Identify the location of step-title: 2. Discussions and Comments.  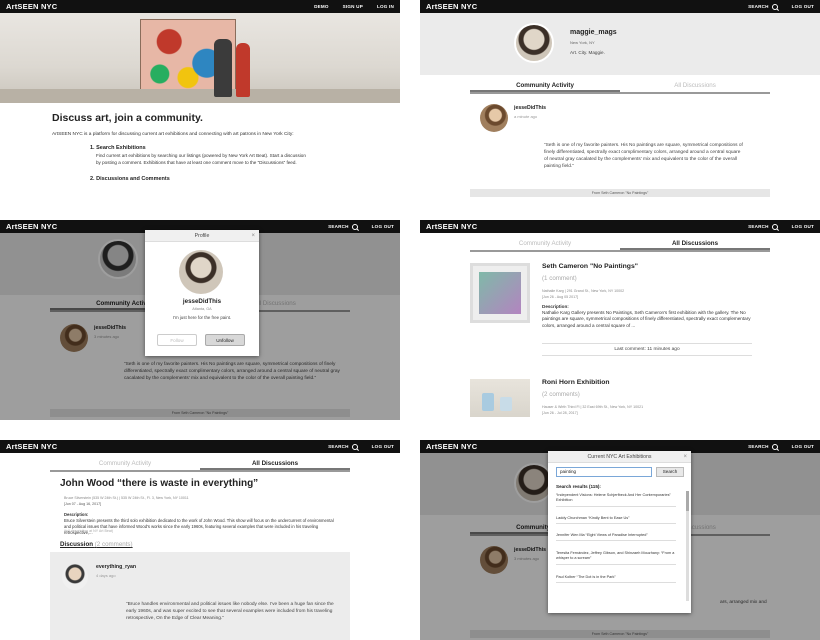
(130, 179).